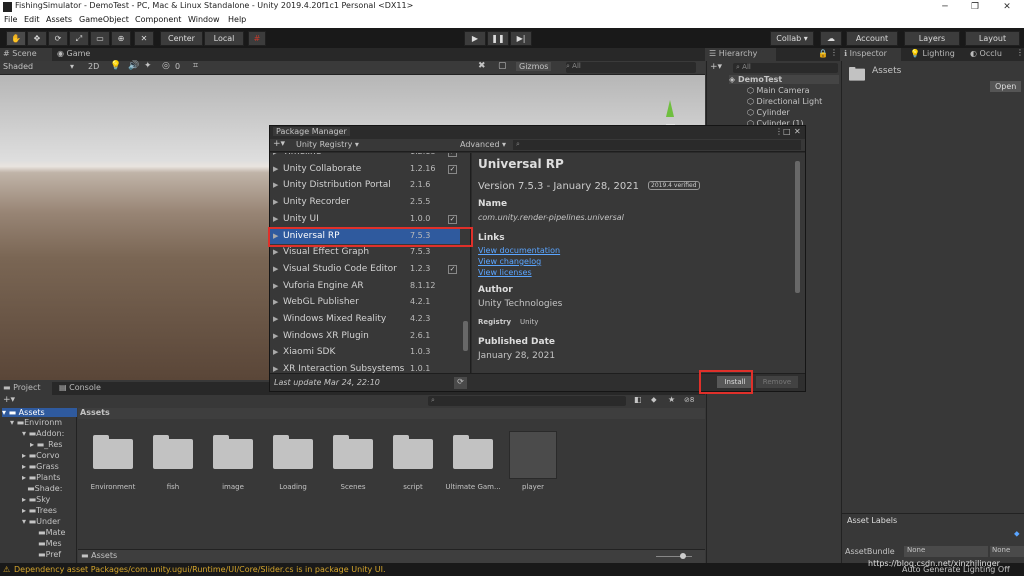 This screenshot has width=1024, height=576. Describe the element at coordinates (93, 66) in the screenshot. I see `2d-toggle: 2D` at that location.